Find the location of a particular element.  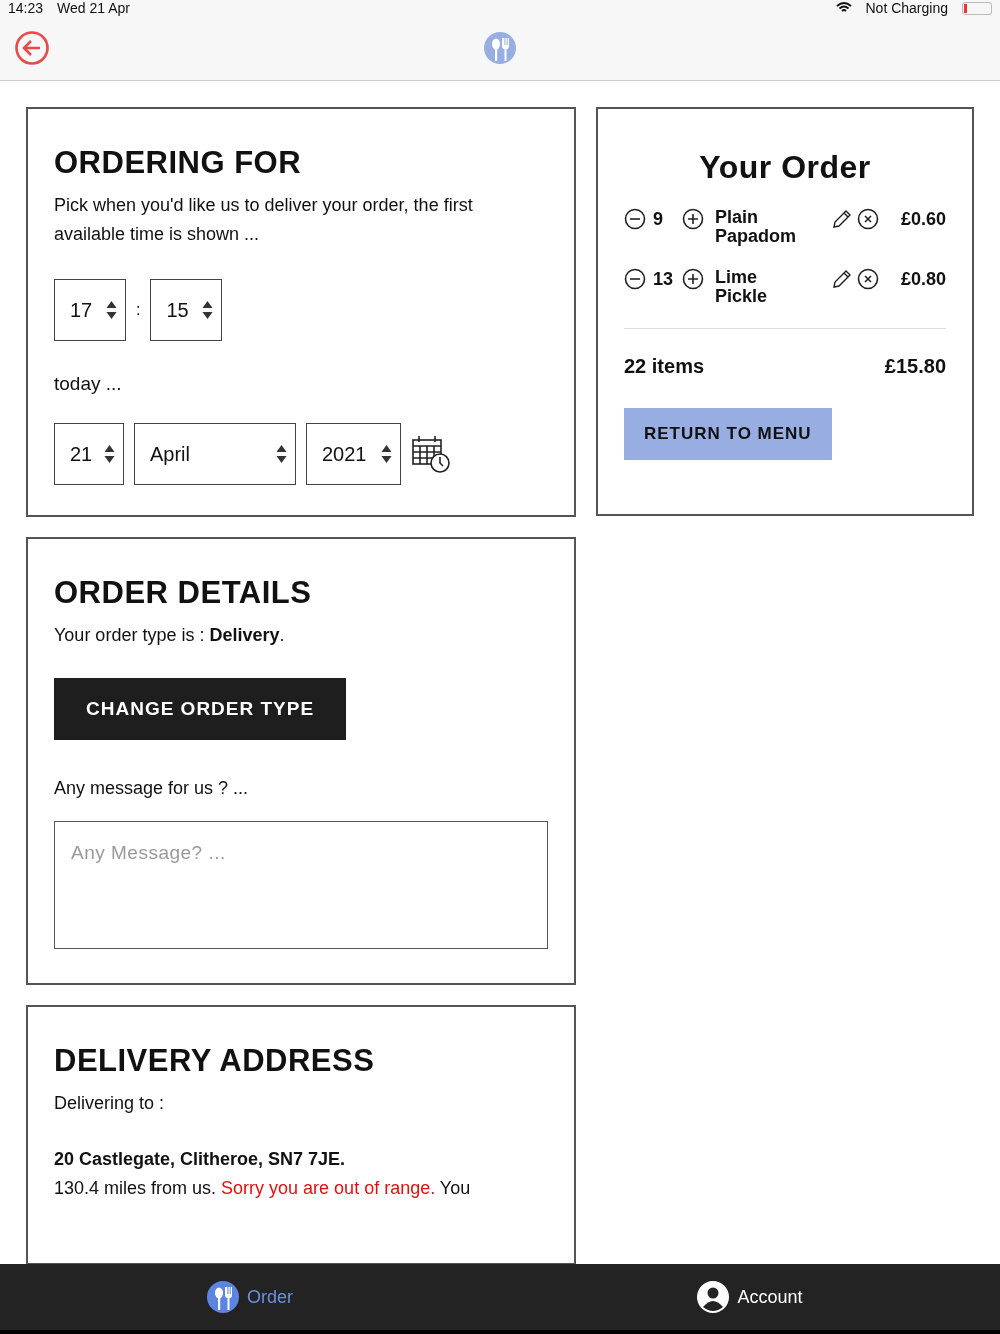

day-select: 21 is located at coordinates (89, 454).